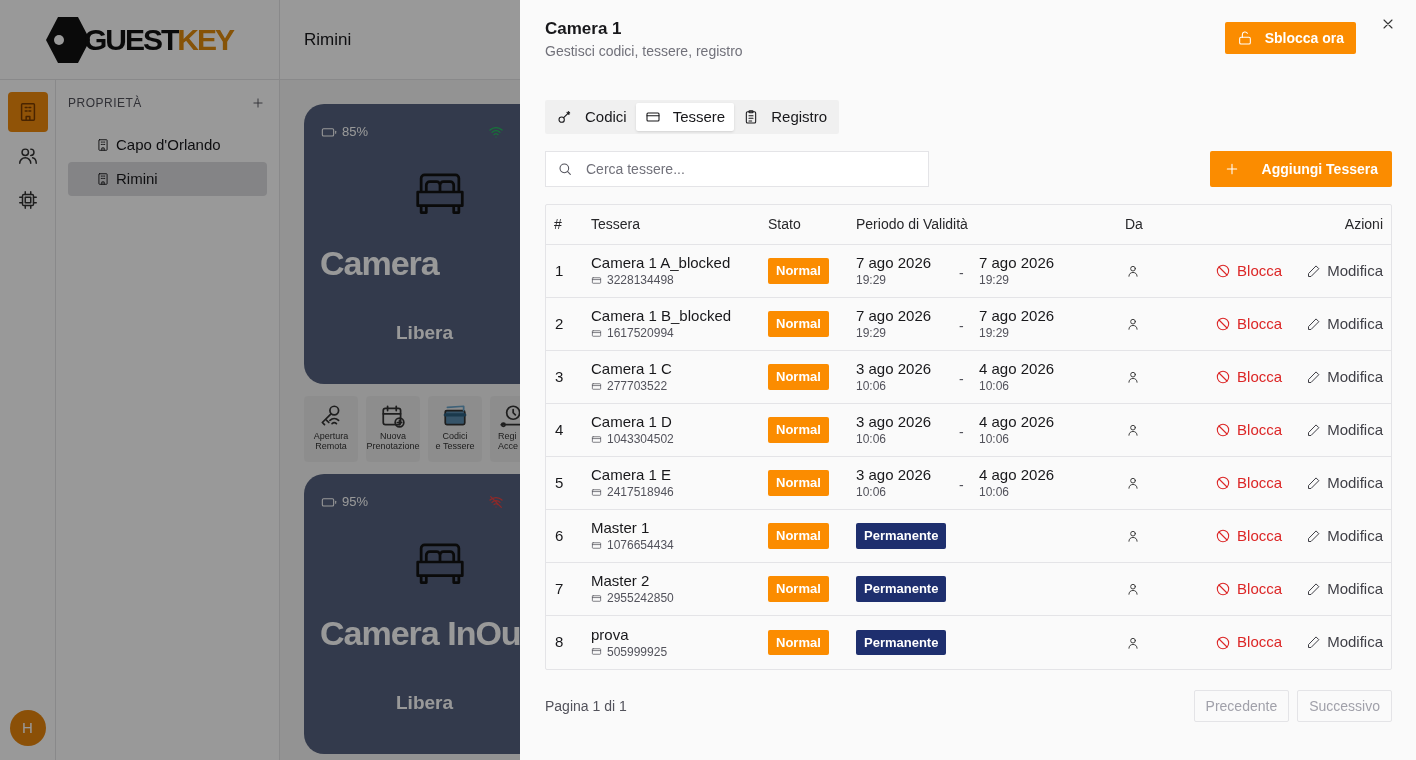  What do you see at coordinates (662, 316) in the screenshot?
I see `card-name: Camera 1 B_blocked` at bounding box center [662, 316].